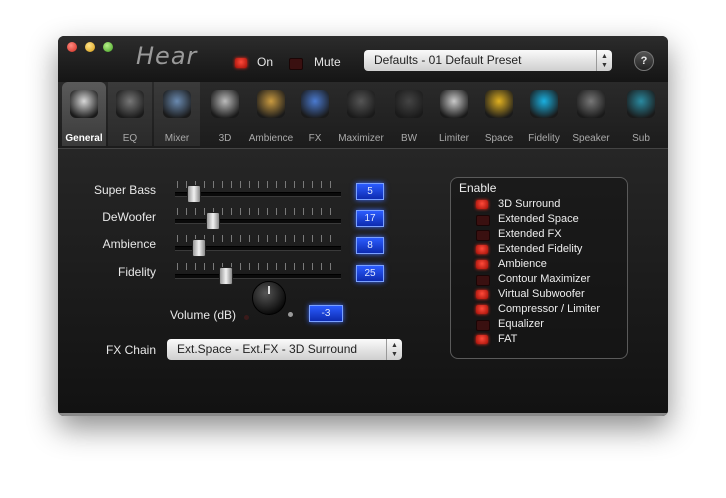 The width and height of the screenshot is (726, 498). What do you see at coordinates (241, 63) in the screenshot?
I see `on-led-button` at bounding box center [241, 63].